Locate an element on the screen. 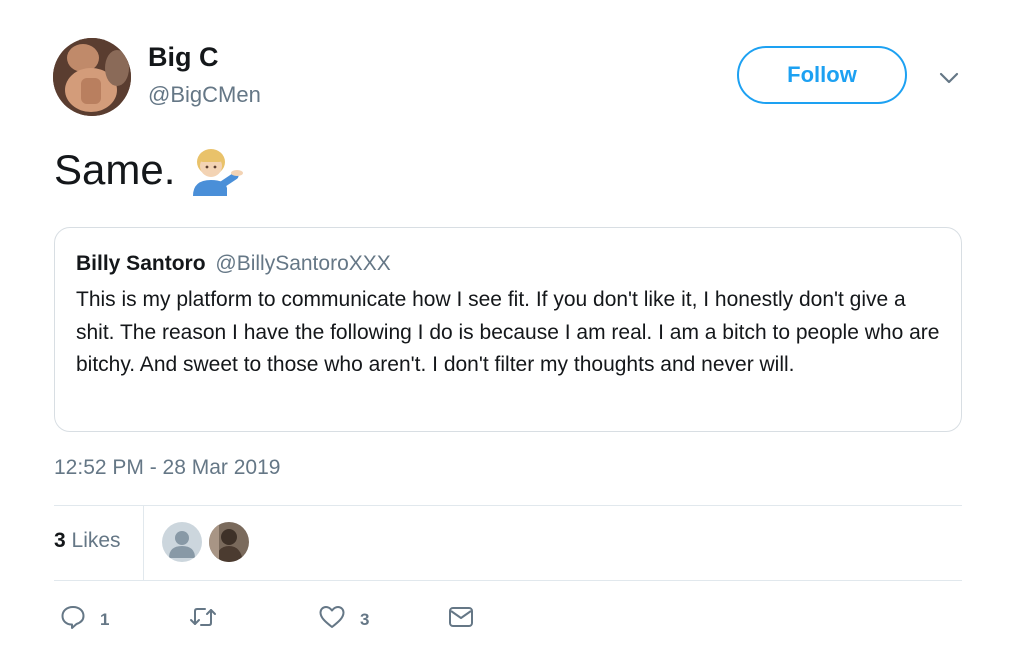 Image resolution: width=1024 pixels, height=646 pixels. reply-count: 1 is located at coordinates (105, 619).